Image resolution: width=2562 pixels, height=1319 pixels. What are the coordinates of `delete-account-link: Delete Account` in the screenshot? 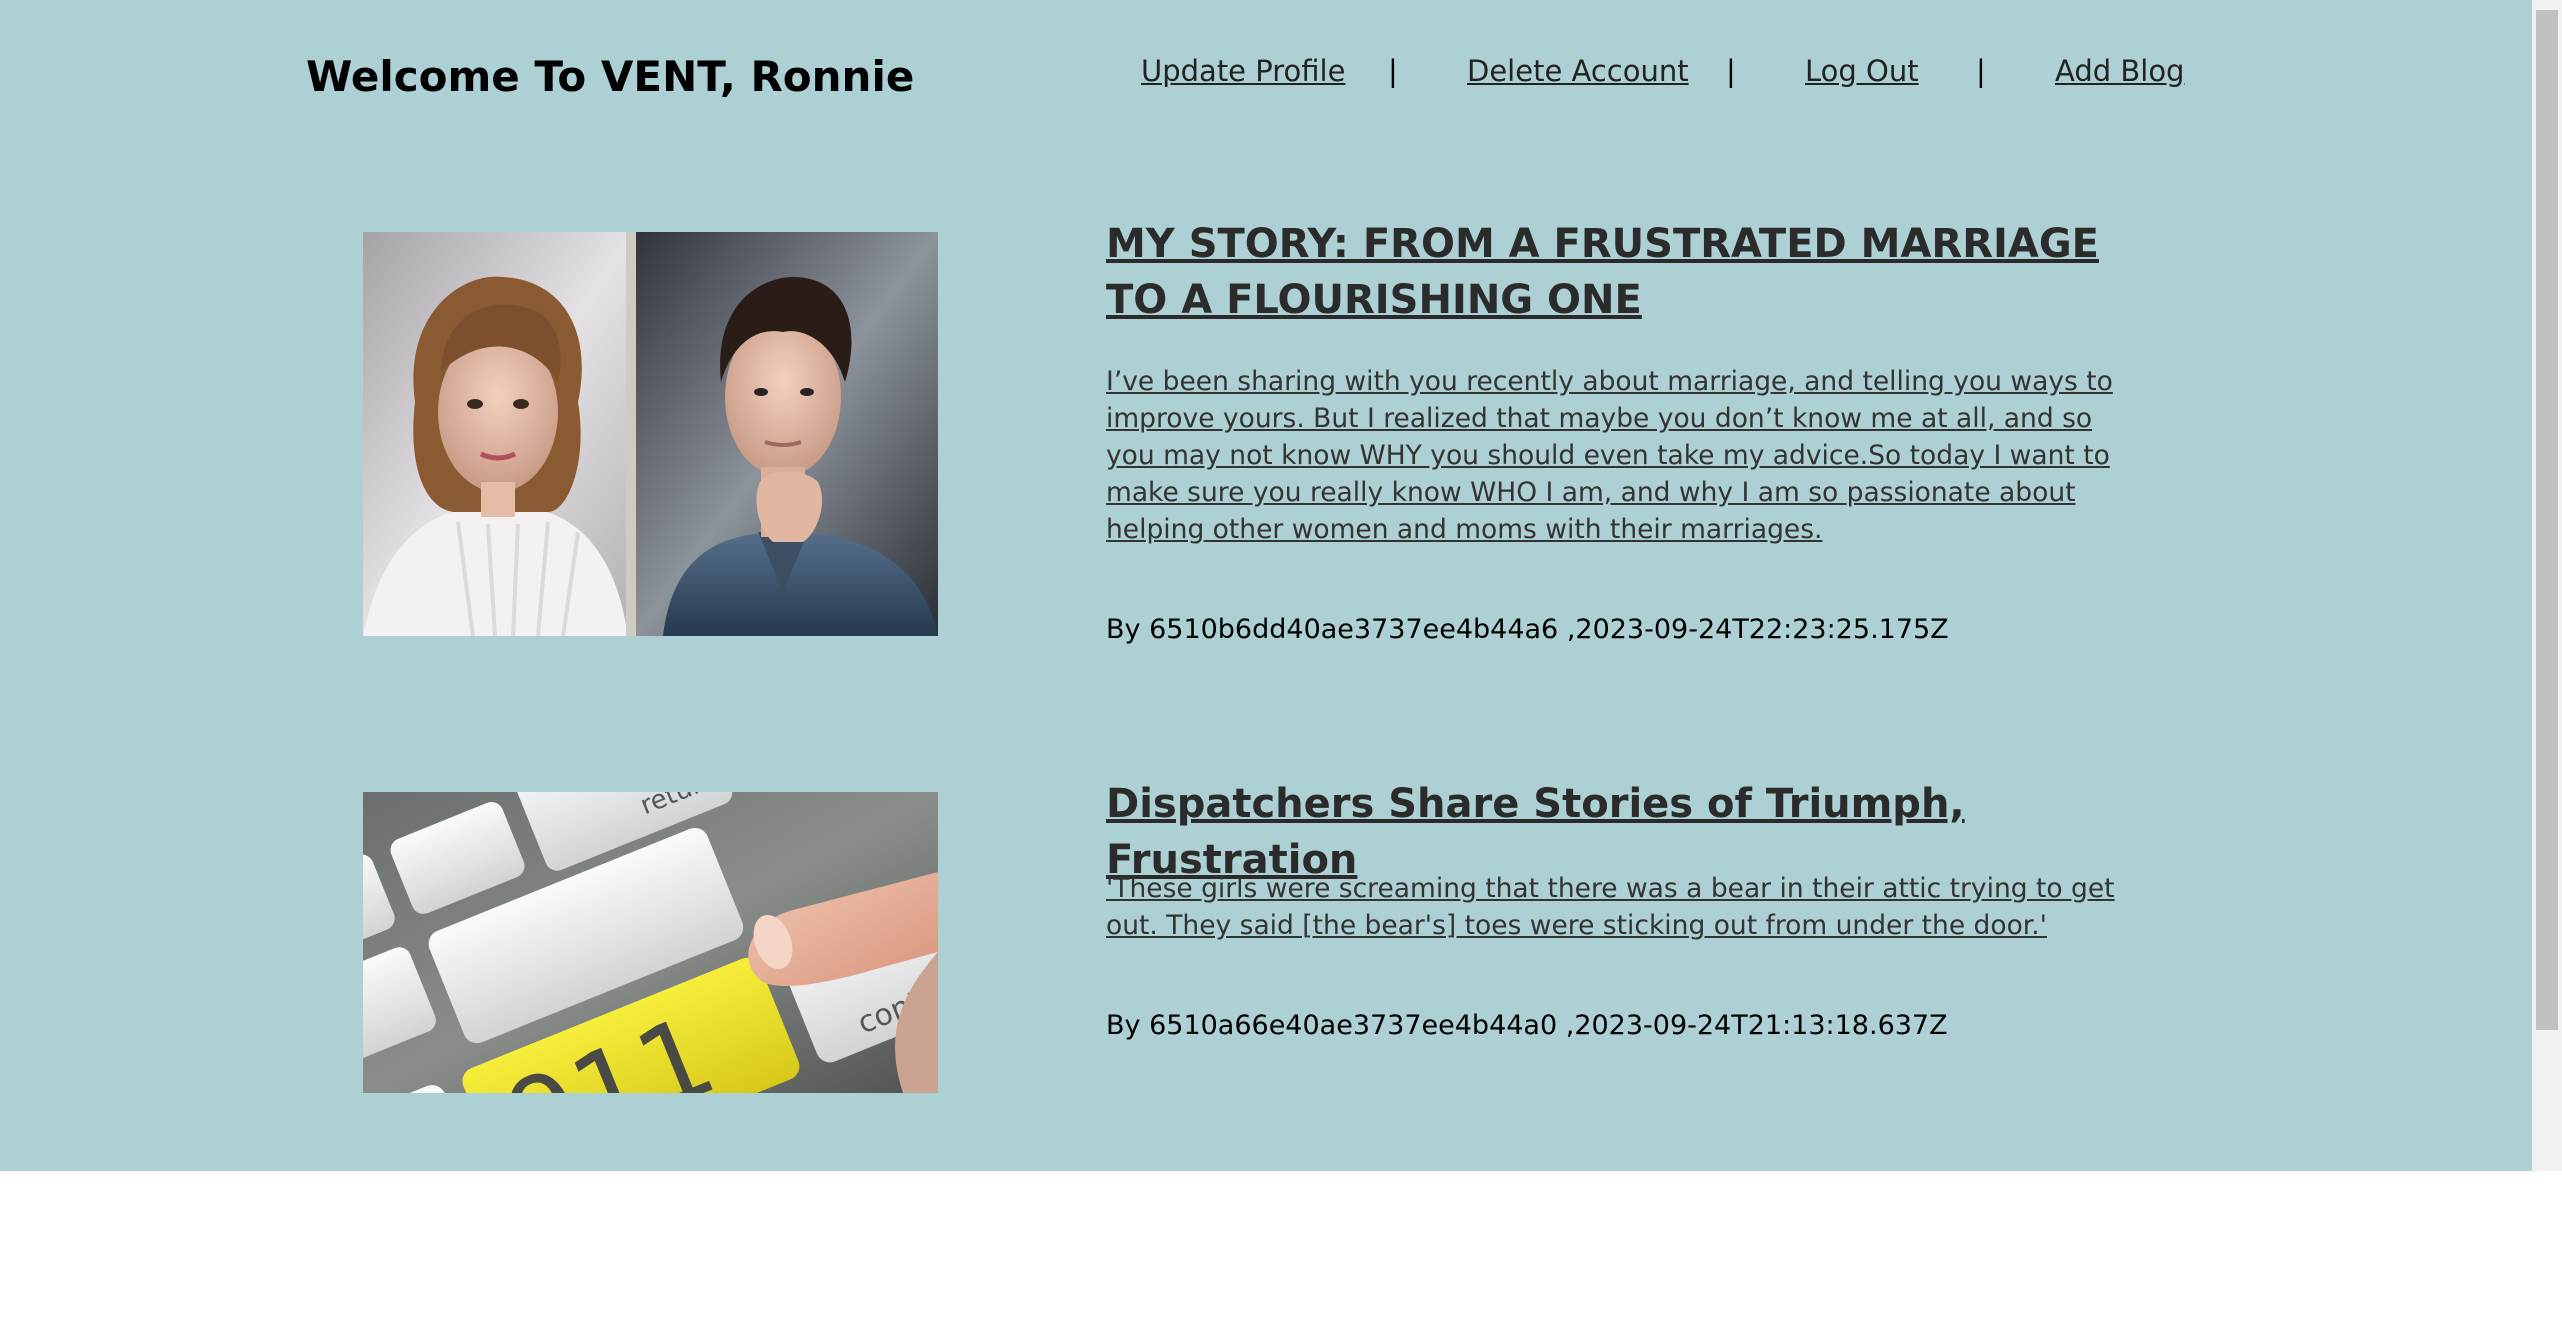 It's located at (1578, 71).